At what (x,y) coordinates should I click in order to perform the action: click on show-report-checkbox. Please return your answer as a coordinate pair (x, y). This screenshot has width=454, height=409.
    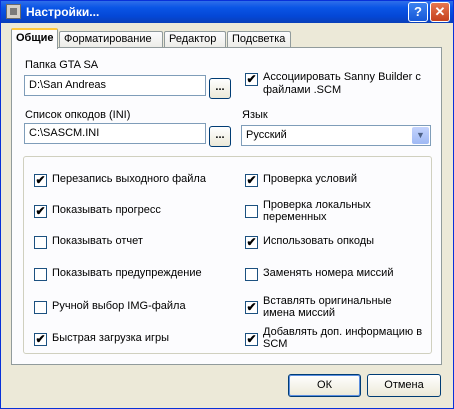
    Looking at the image, I should click on (40, 242).